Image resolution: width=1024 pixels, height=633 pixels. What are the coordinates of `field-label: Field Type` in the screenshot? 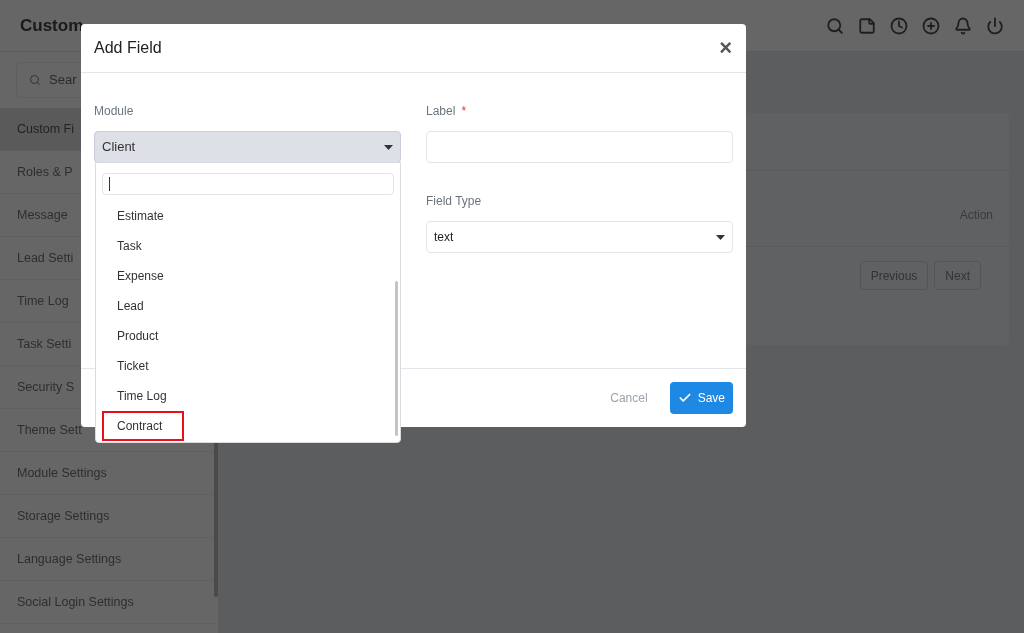 It's located at (454, 201).